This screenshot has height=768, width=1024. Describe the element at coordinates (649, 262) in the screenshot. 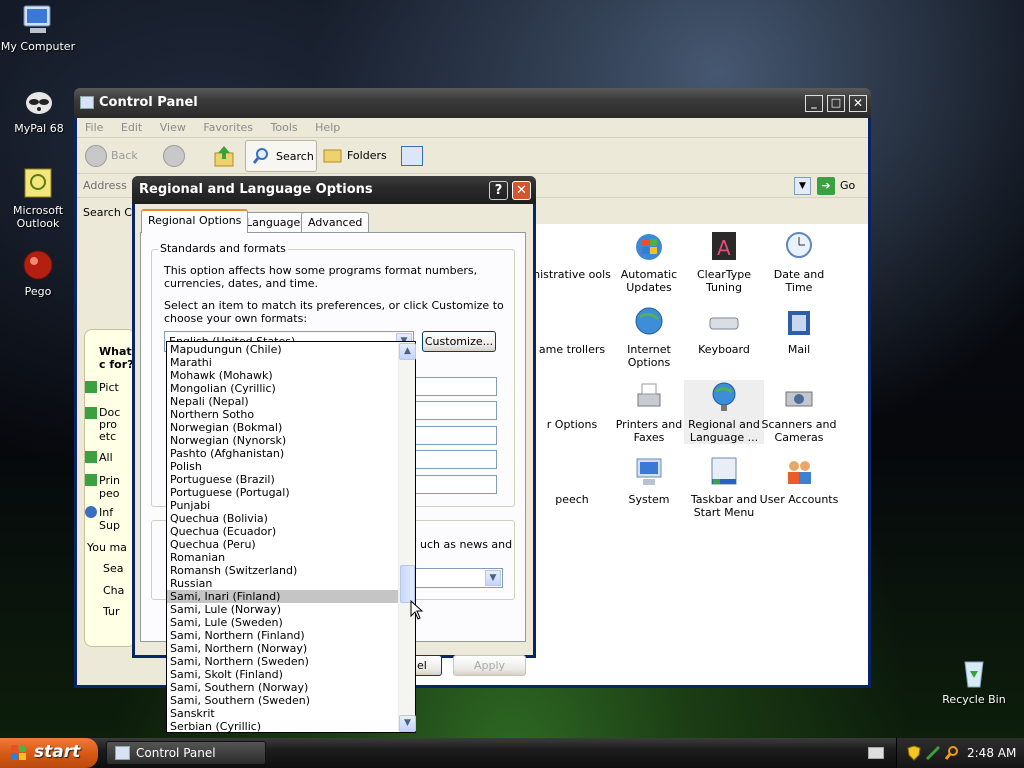

I see `cp-item-automatic-updates: Automatic Updates` at that location.